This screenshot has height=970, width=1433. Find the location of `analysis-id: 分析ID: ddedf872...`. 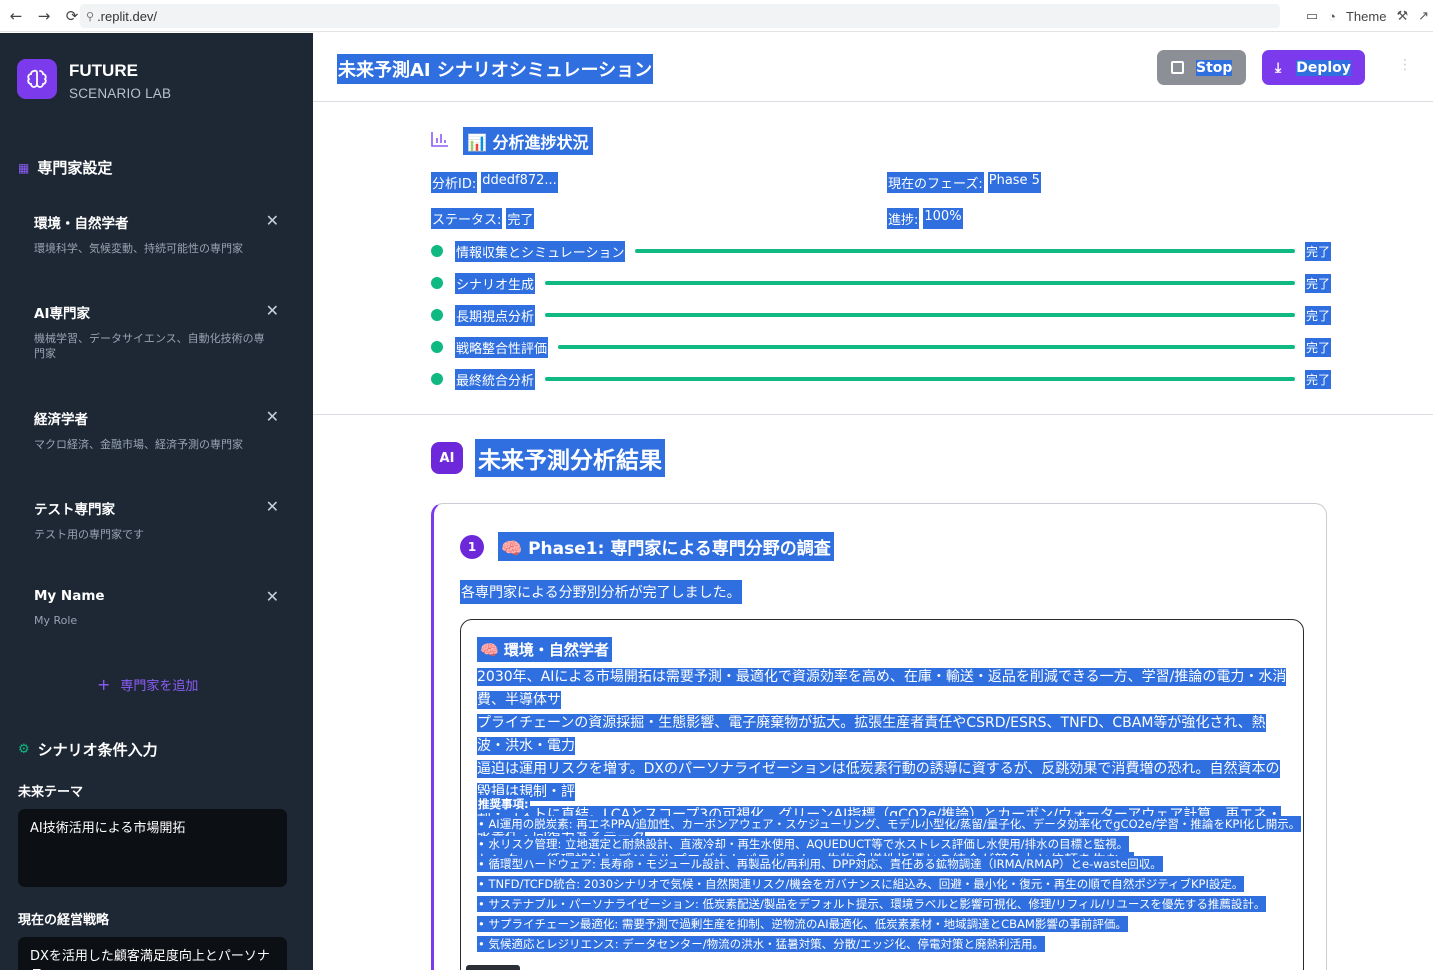

analysis-id: 分析ID: ddedf872... is located at coordinates (494, 182).